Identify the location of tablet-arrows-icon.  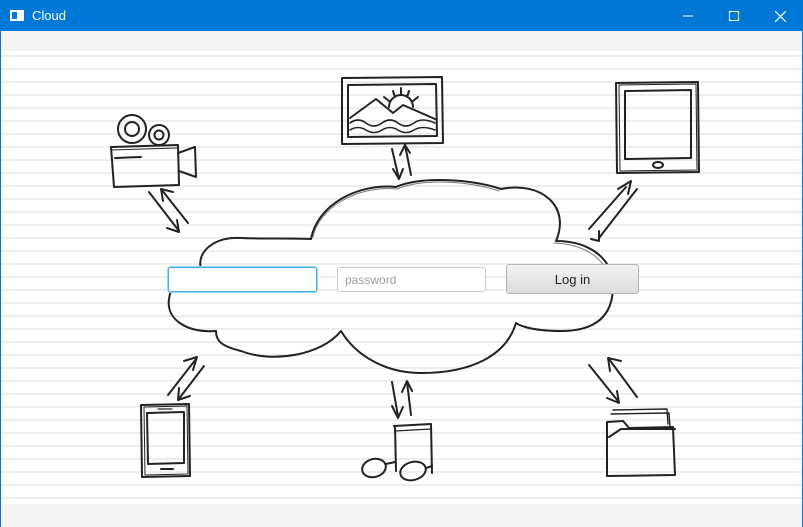
(613, 211).